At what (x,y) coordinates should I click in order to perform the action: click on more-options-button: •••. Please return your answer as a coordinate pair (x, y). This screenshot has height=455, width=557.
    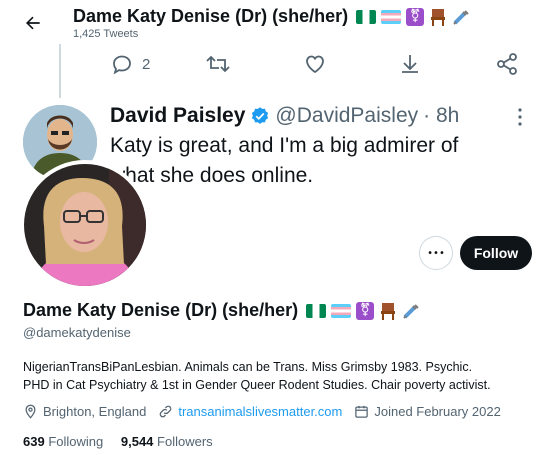
    Looking at the image, I should click on (436, 253).